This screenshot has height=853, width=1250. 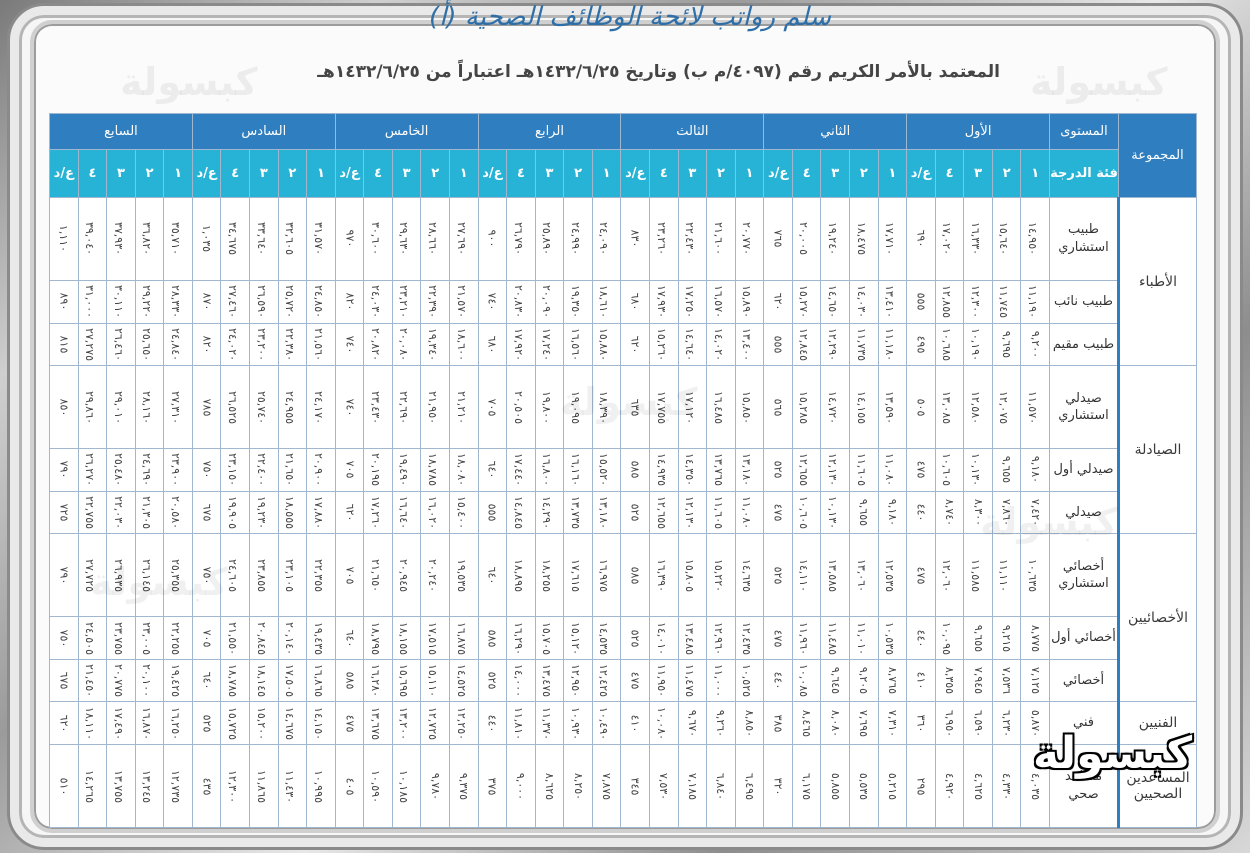 What do you see at coordinates (692, 723) in the screenshot?
I see `salary-value: ٩,٦٧٠` at bounding box center [692, 723].